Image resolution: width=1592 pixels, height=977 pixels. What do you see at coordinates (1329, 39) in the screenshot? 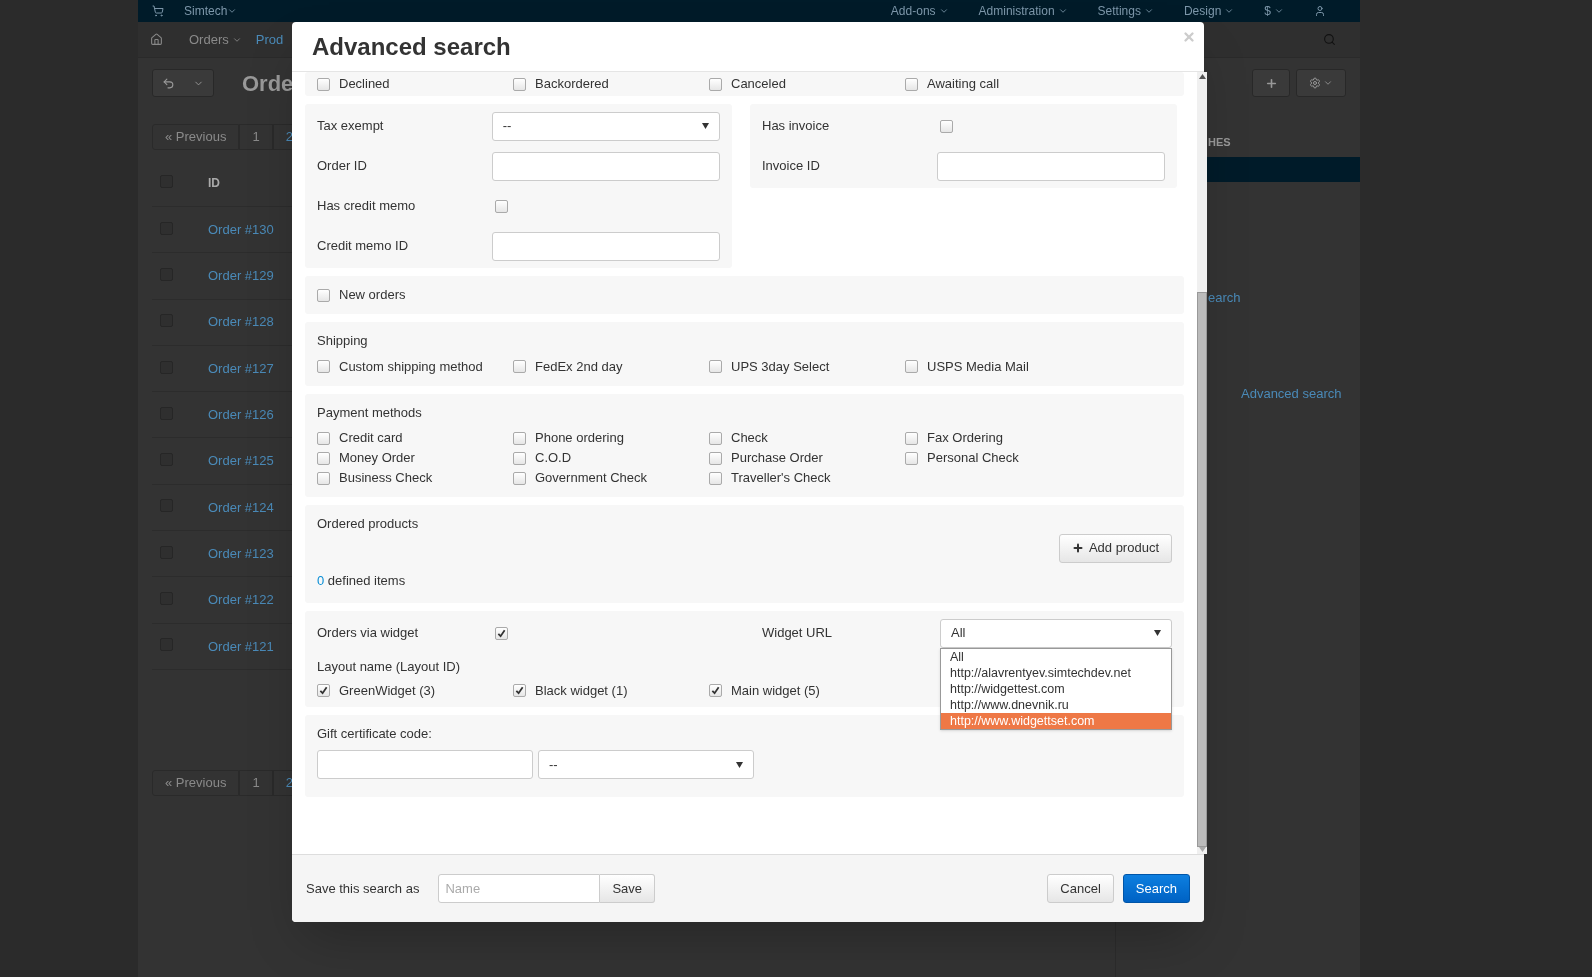
I see `search-icon` at bounding box center [1329, 39].